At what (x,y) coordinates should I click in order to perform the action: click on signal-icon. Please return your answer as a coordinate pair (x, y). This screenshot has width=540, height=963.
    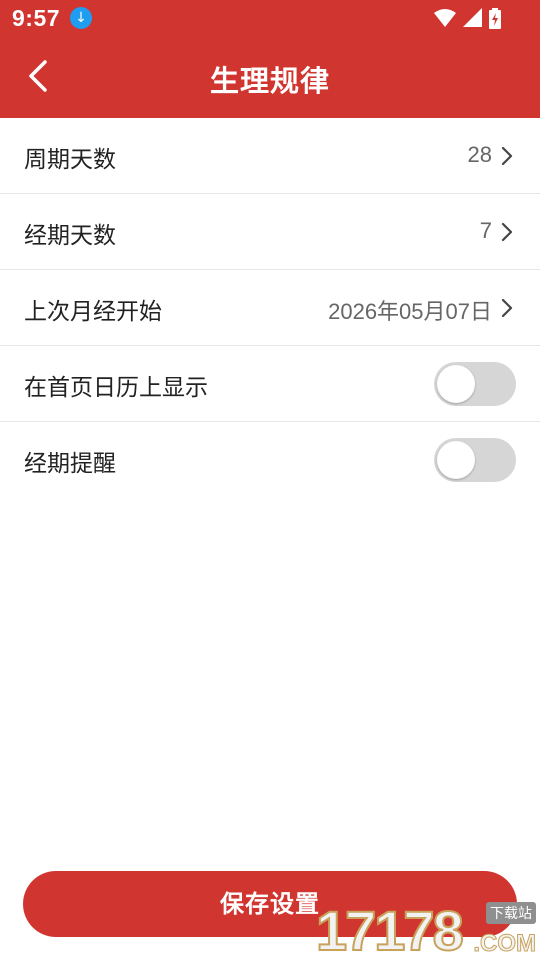
    Looking at the image, I should click on (472, 17).